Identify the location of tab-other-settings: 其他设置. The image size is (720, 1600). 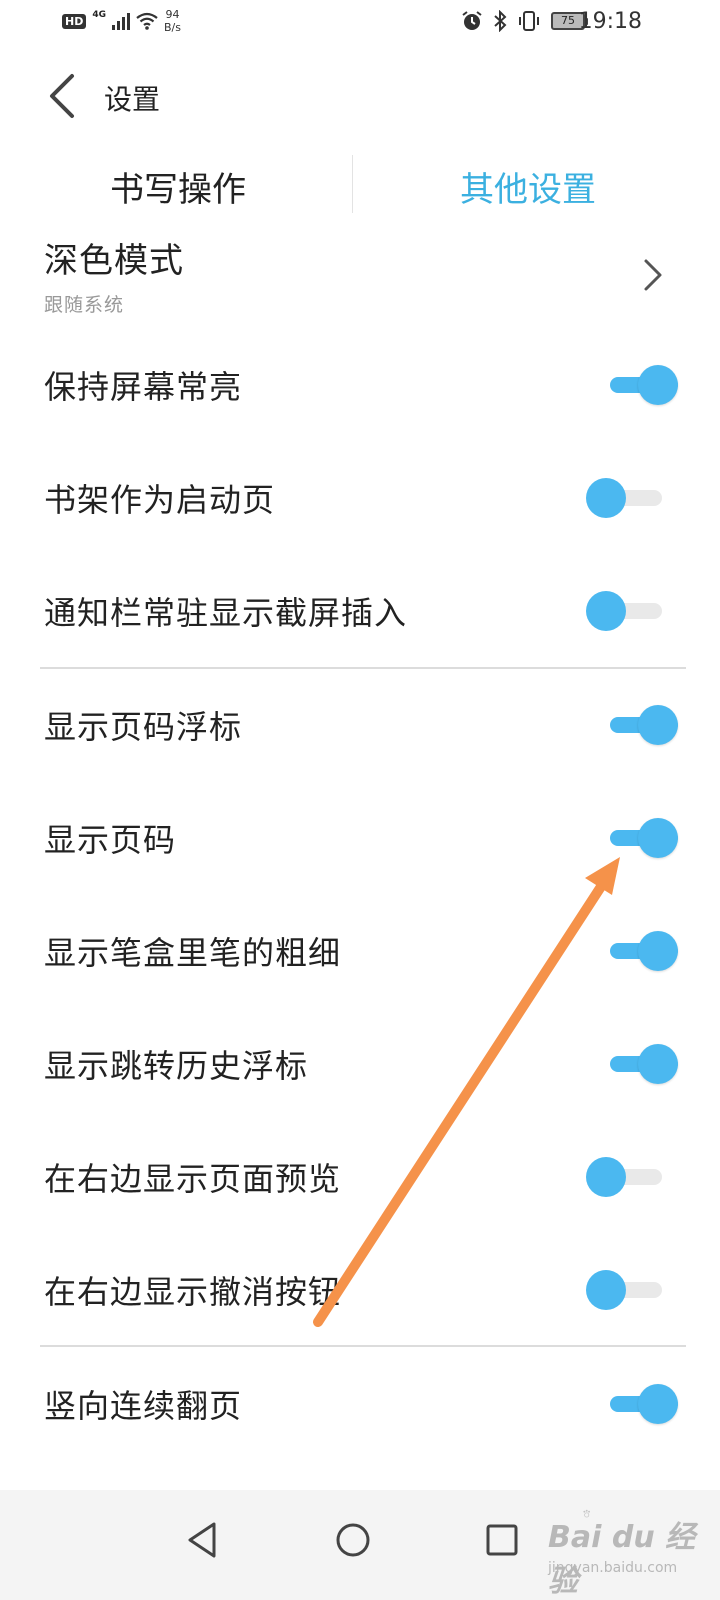
(528, 186).